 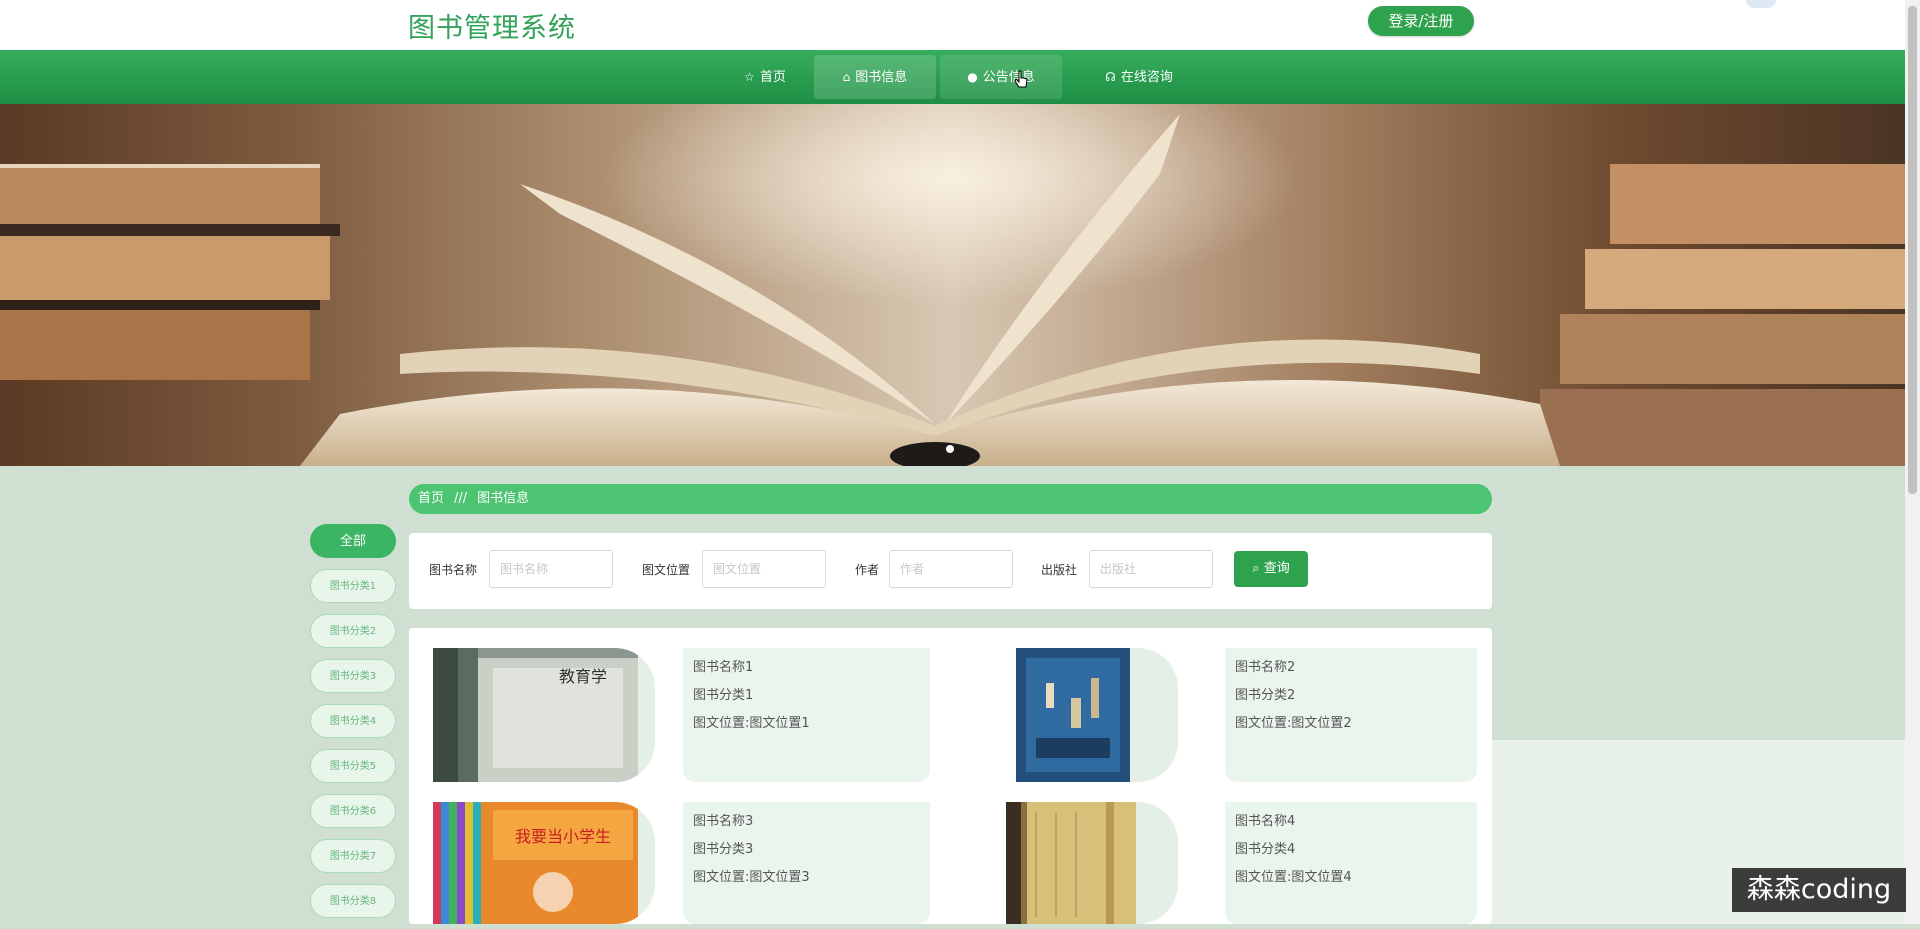 What do you see at coordinates (952, 25) in the screenshot?
I see `top-bar: 图书管理系统 登录/注册` at bounding box center [952, 25].